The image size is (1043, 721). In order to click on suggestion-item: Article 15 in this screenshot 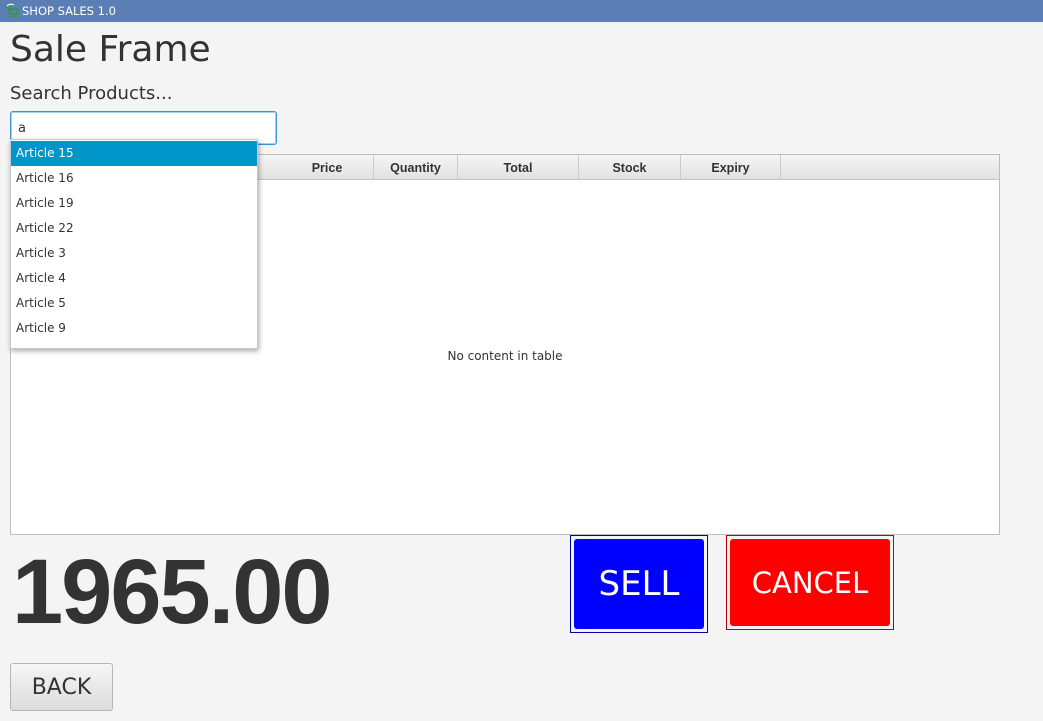, I will do `click(134, 153)`.